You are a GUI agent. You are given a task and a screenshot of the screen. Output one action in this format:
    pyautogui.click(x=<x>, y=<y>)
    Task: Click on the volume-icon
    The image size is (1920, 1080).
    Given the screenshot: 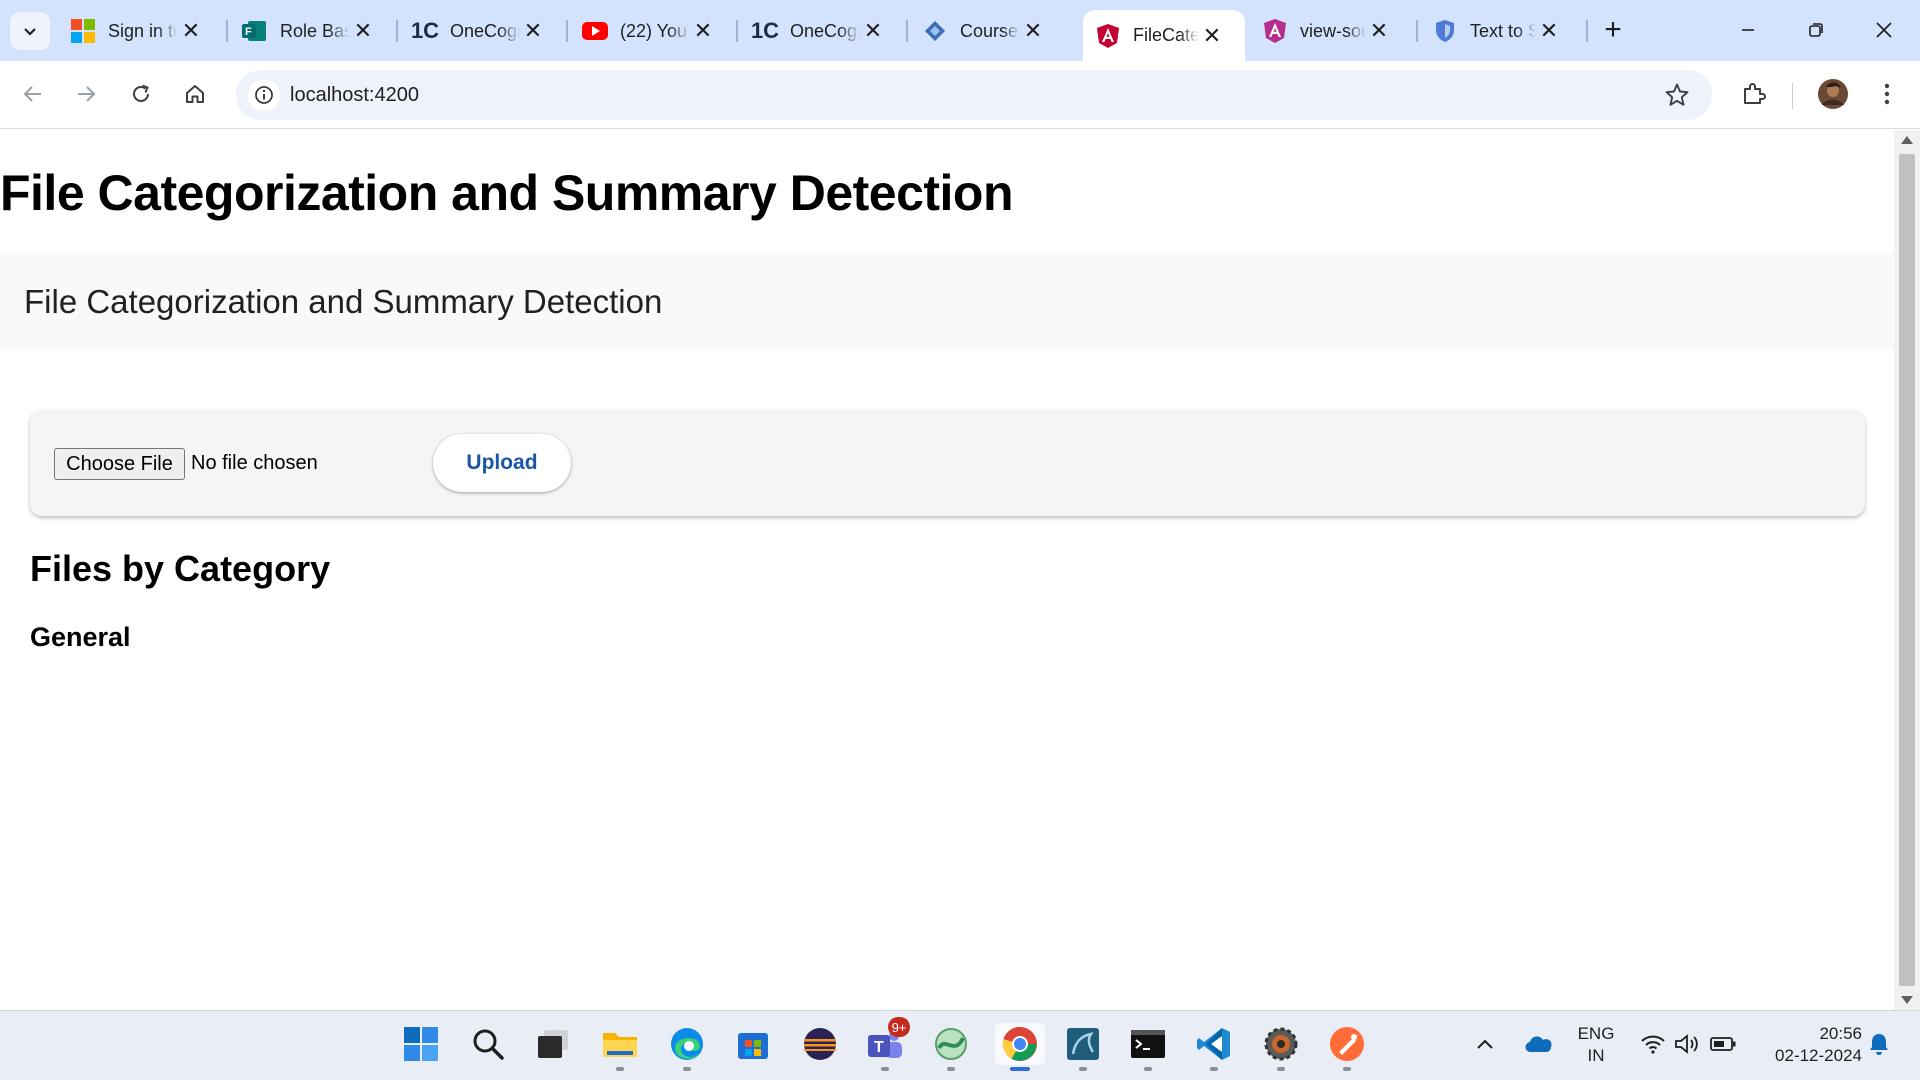 What is the action you would take?
    pyautogui.click(x=1687, y=1044)
    